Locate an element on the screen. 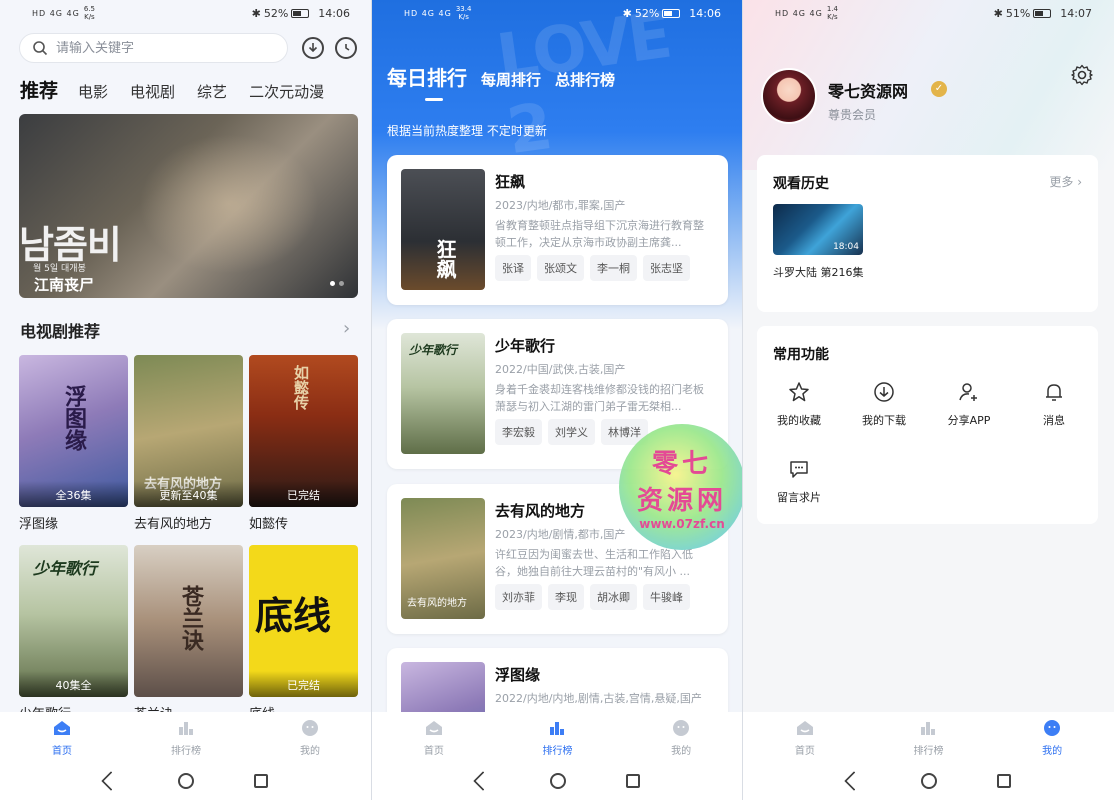 The height and width of the screenshot is (800, 1114). cast-tag: 张颂文 is located at coordinates (560, 268).